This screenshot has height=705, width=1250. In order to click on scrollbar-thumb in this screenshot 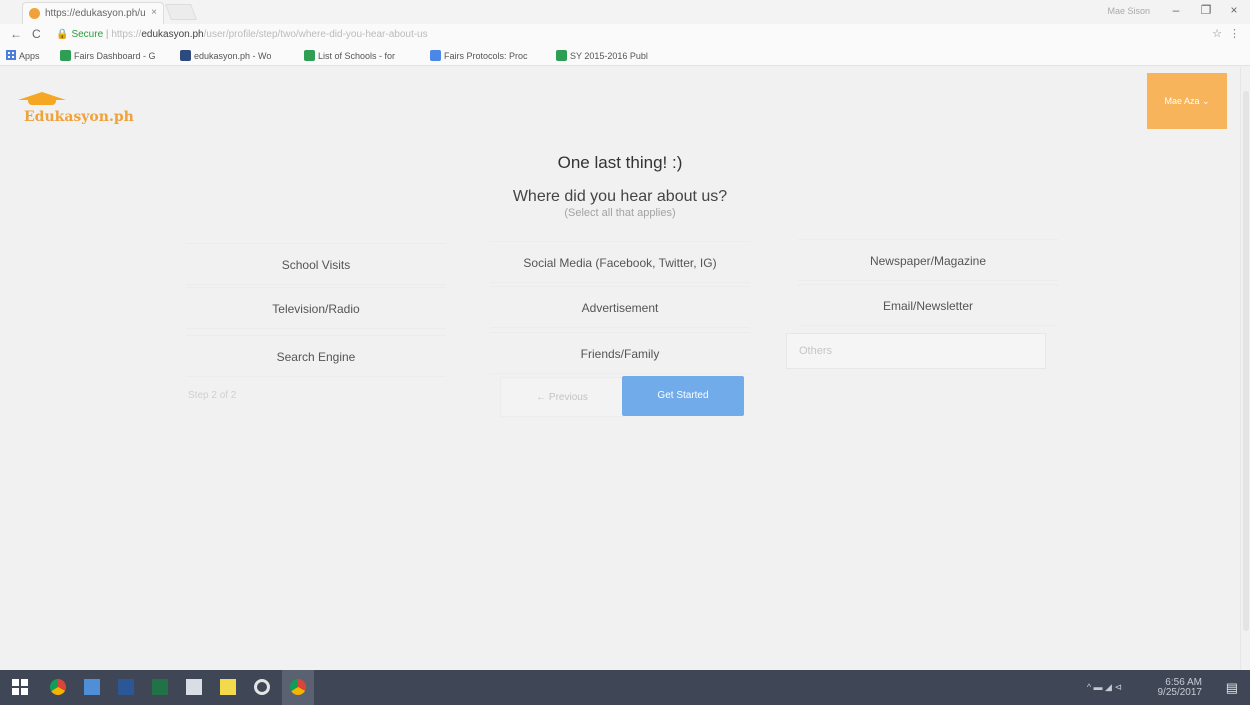, I will do `click(1246, 361)`.